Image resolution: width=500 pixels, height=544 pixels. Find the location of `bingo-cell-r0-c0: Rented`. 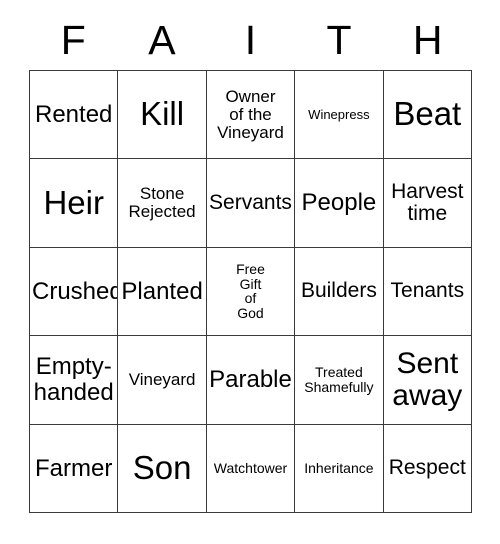

bingo-cell-r0-c0: Rented is located at coordinates (74, 115).